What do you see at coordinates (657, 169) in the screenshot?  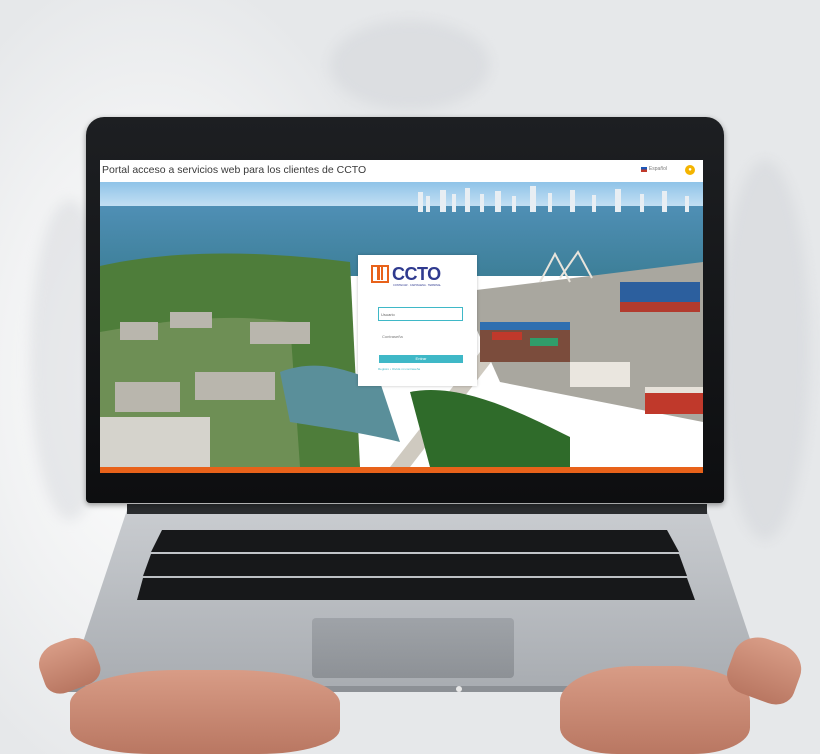 I see `language-label: Español` at bounding box center [657, 169].